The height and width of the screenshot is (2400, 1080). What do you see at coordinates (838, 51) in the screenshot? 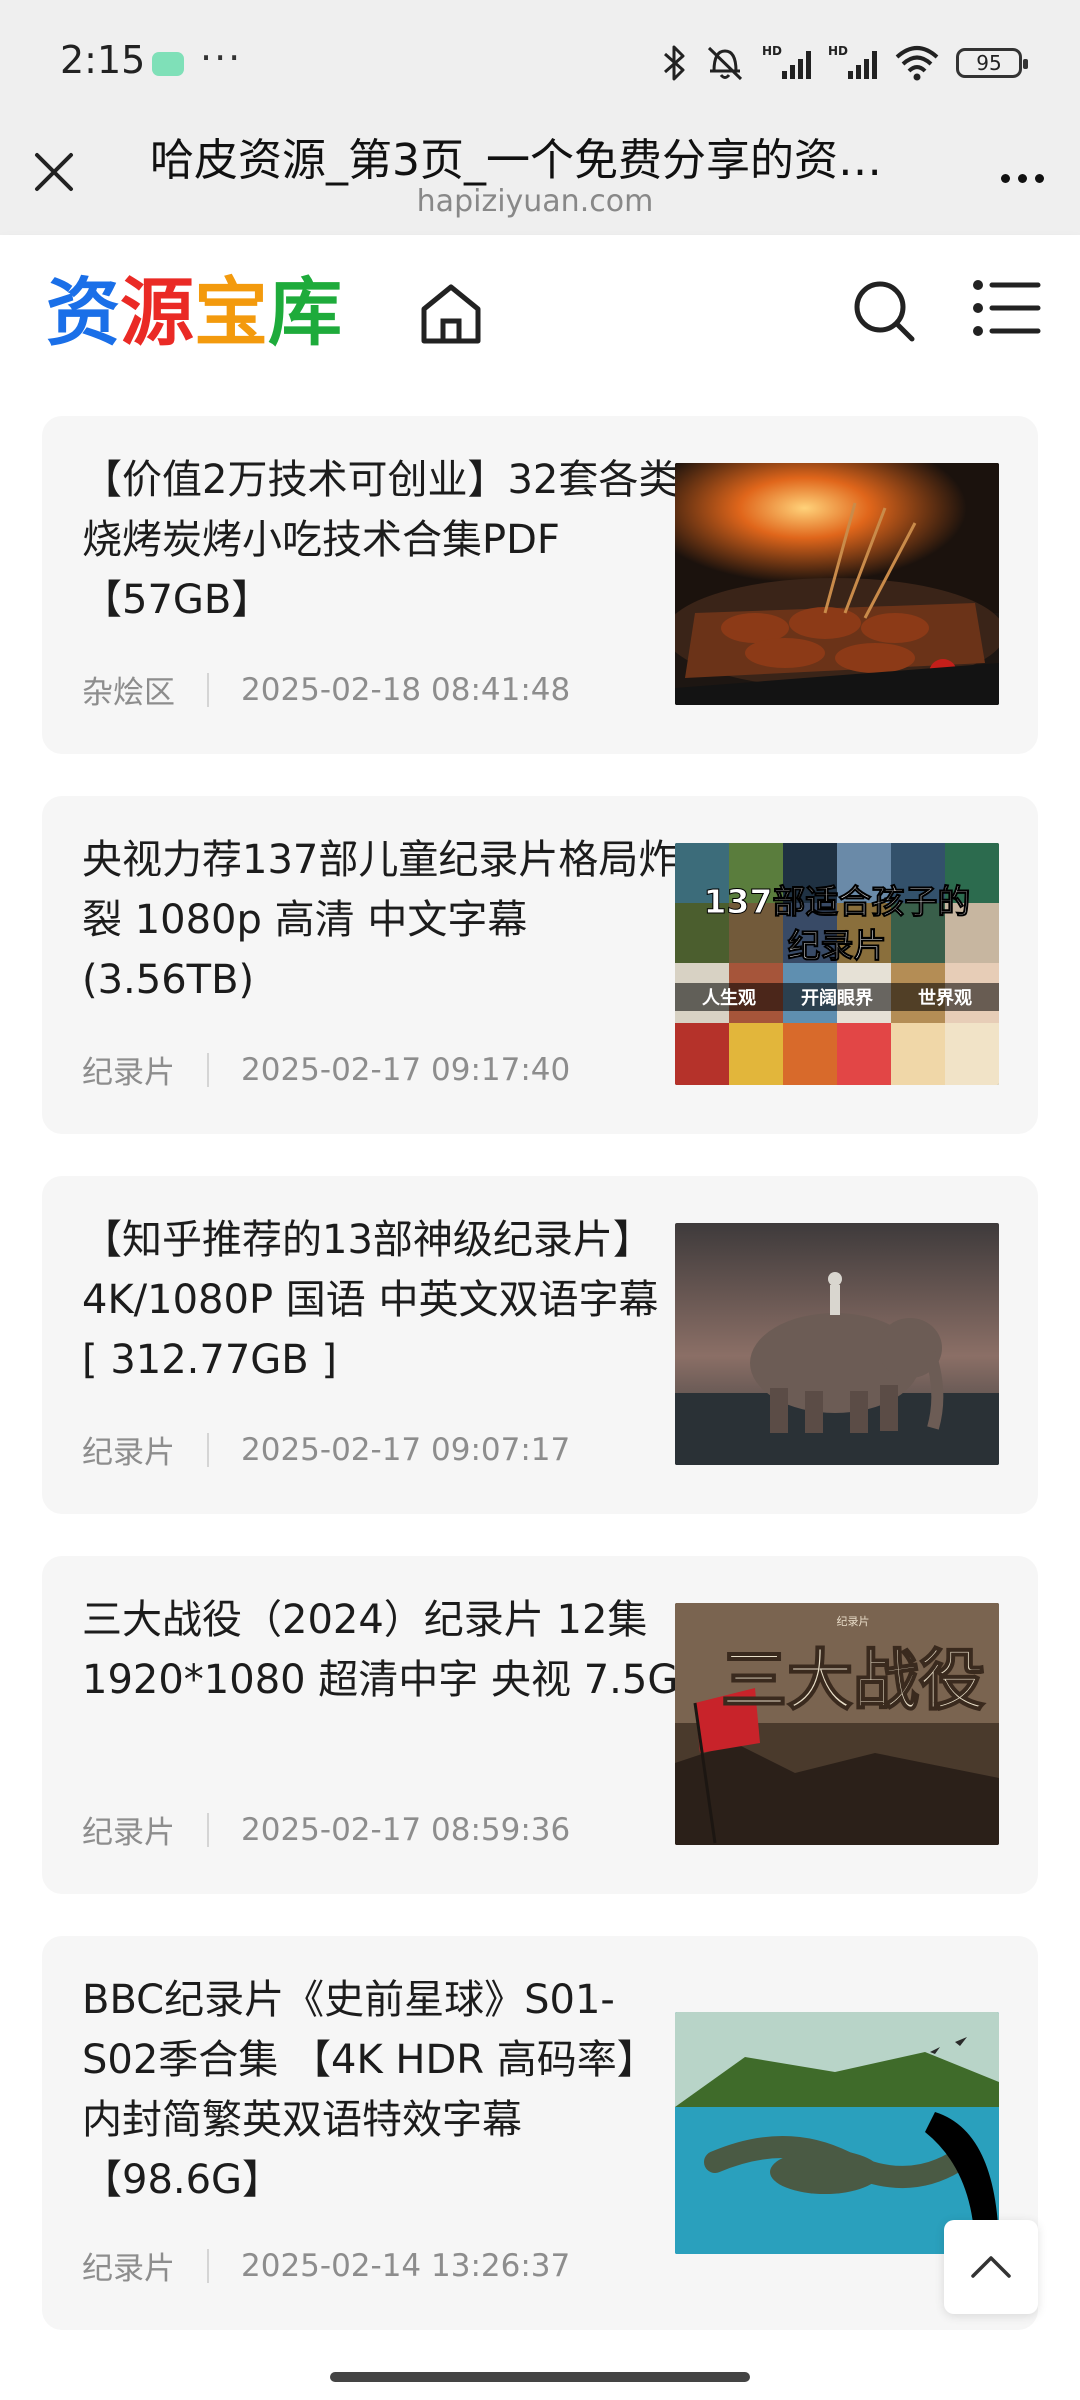
I see `signal-label-hd-2: HD` at bounding box center [838, 51].